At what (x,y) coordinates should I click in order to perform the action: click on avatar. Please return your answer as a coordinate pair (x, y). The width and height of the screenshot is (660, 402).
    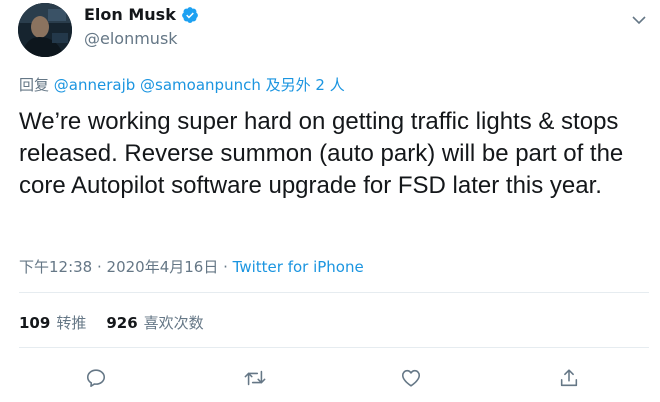
    Looking at the image, I should click on (45, 30).